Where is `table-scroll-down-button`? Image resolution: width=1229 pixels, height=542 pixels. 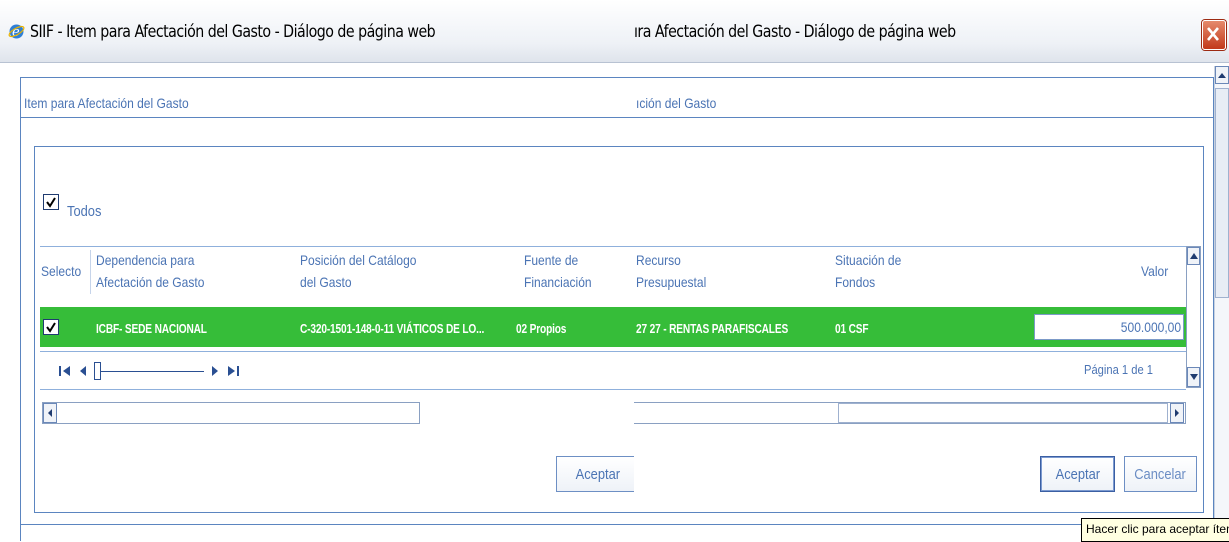
table-scroll-down-button is located at coordinates (1193, 377).